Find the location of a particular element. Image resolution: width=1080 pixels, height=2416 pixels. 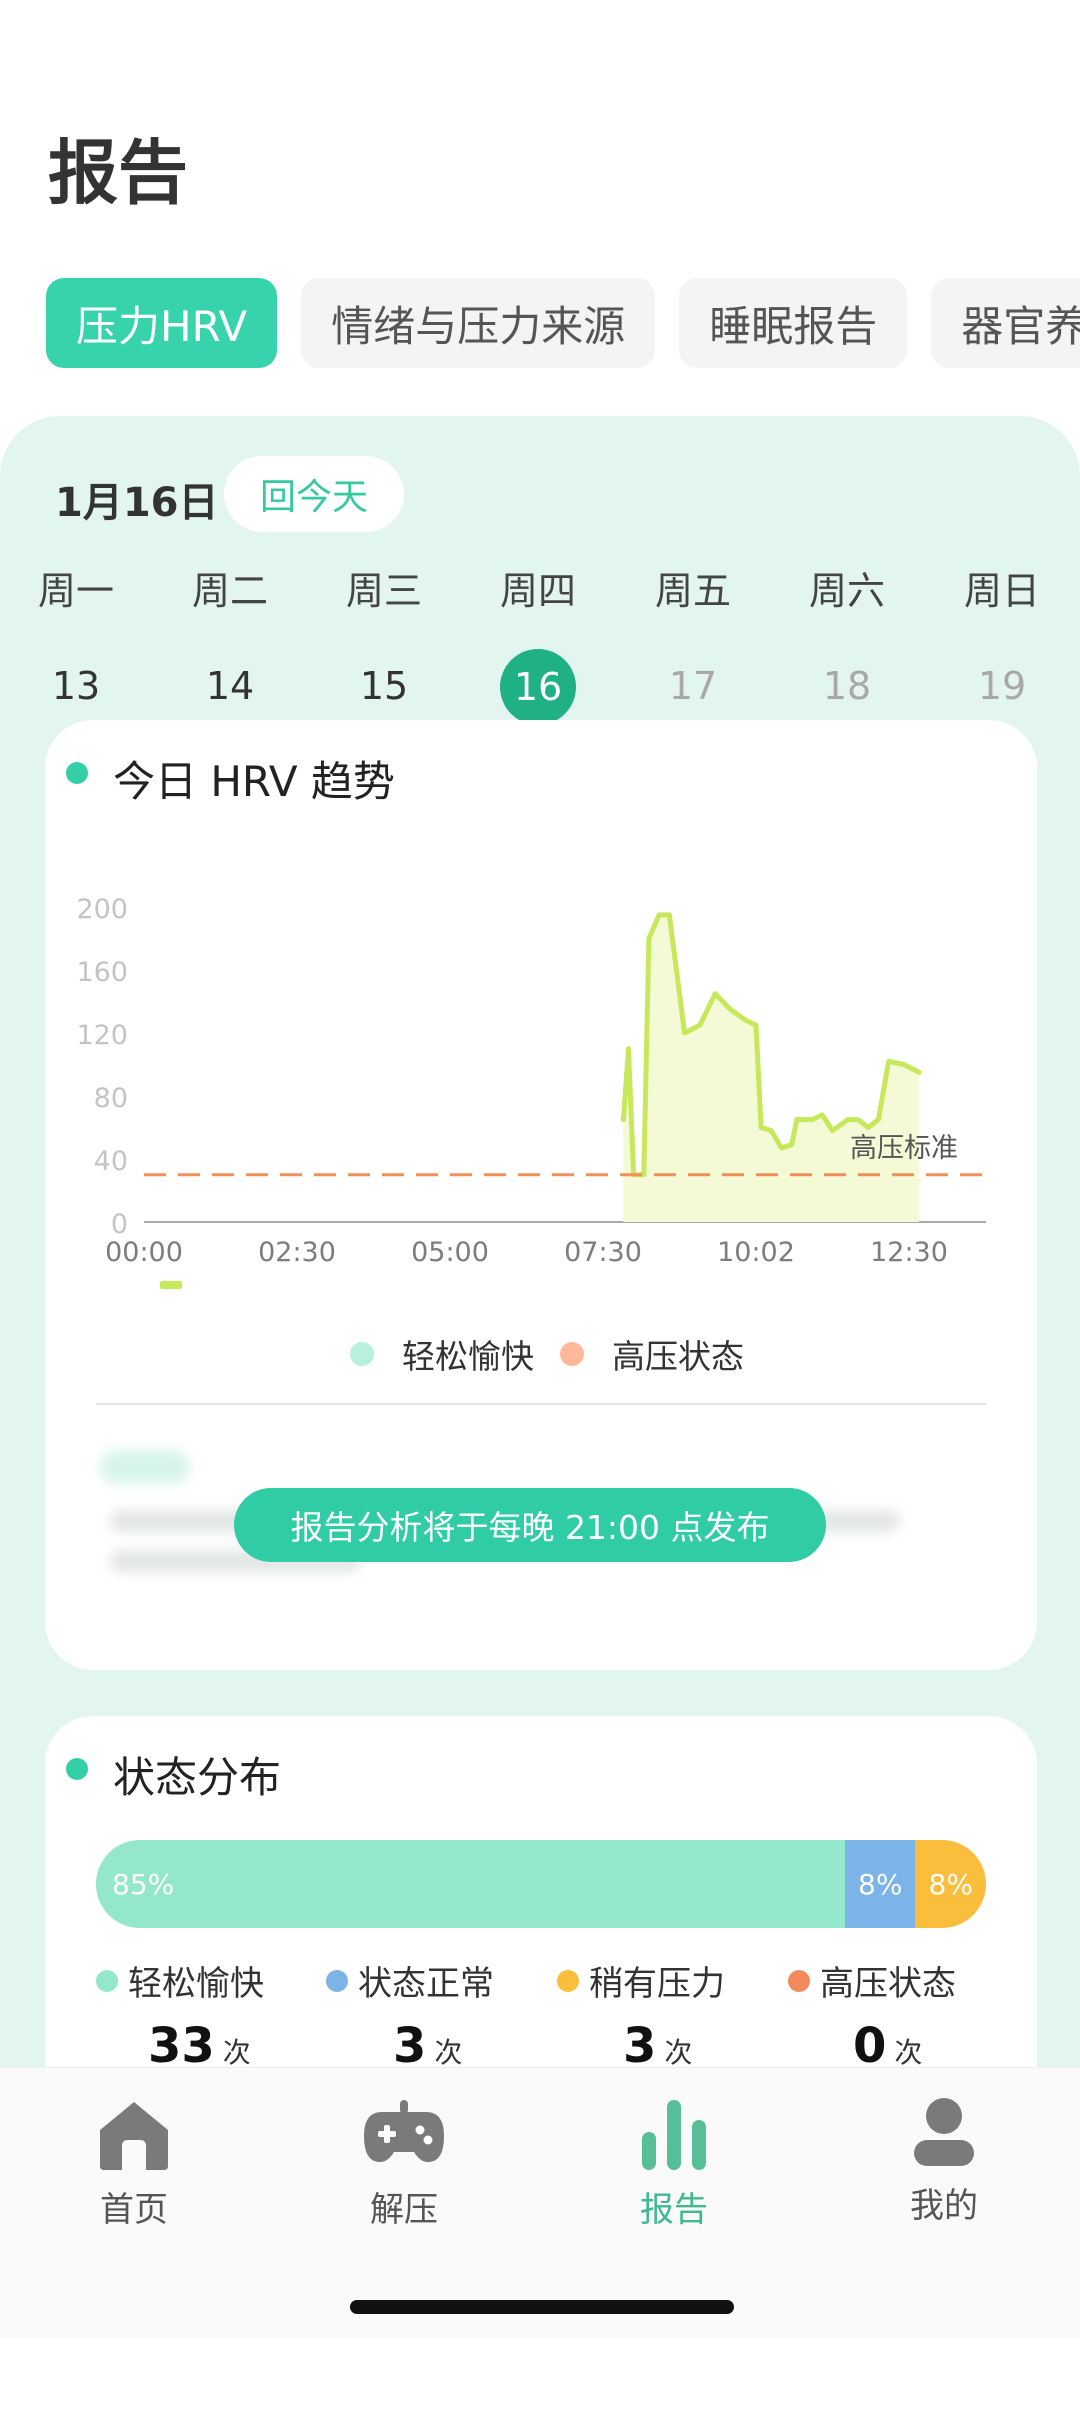

nav-label: 首页 is located at coordinates (134, 2210).